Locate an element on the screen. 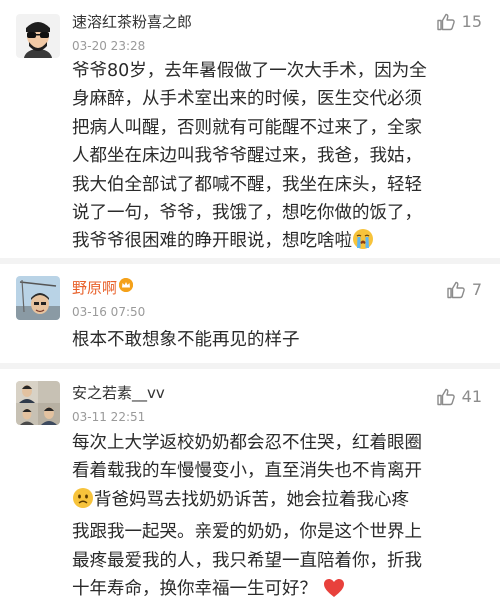  vip-crown-icon is located at coordinates (126, 285).